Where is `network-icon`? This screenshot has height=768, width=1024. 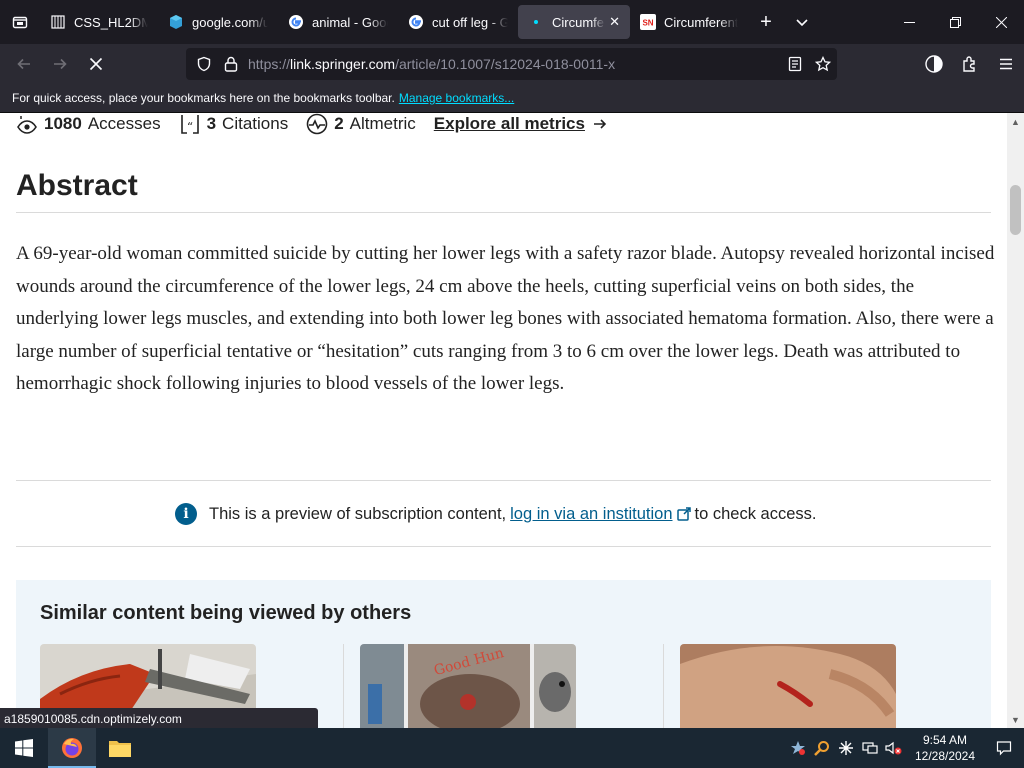 network-icon is located at coordinates (870, 748).